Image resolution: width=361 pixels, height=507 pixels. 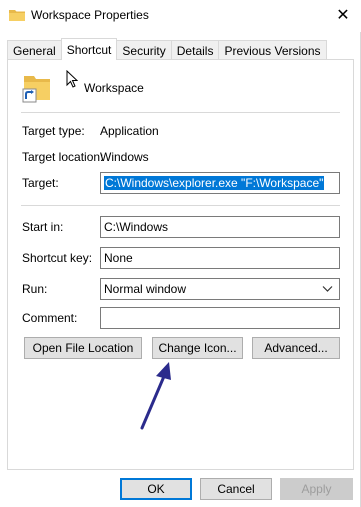 I want to click on target-type-value: Application, so click(x=129, y=131).